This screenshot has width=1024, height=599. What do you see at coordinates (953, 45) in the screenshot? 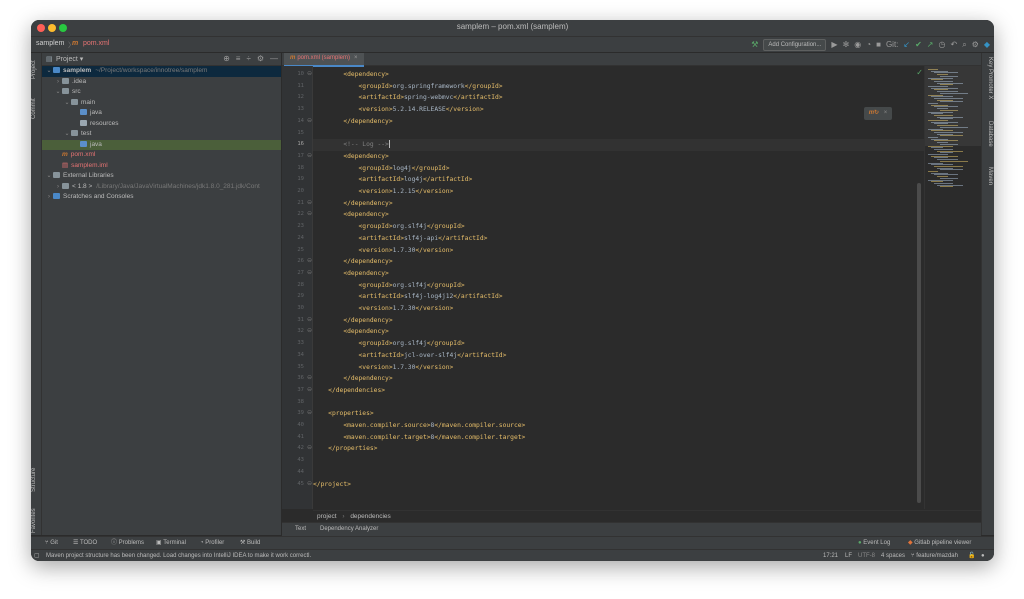
I see `rollback-icon: ↶` at bounding box center [953, 45].